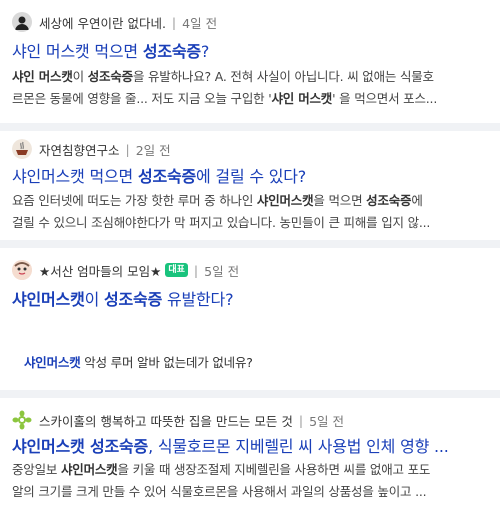  What do you see at coordinates (176, 270) in the screenshot?
I see `representative-badge: 대표` at bounding box center [176, 270].